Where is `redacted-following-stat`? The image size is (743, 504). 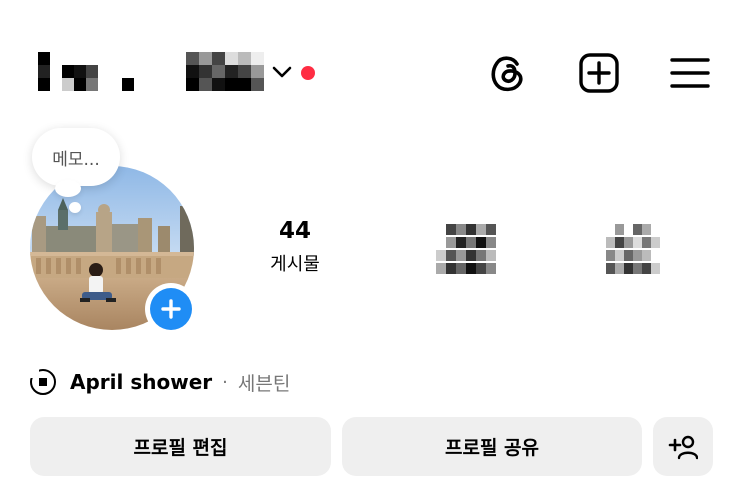
redacted-following-stat is located at coordinates (635, 249).